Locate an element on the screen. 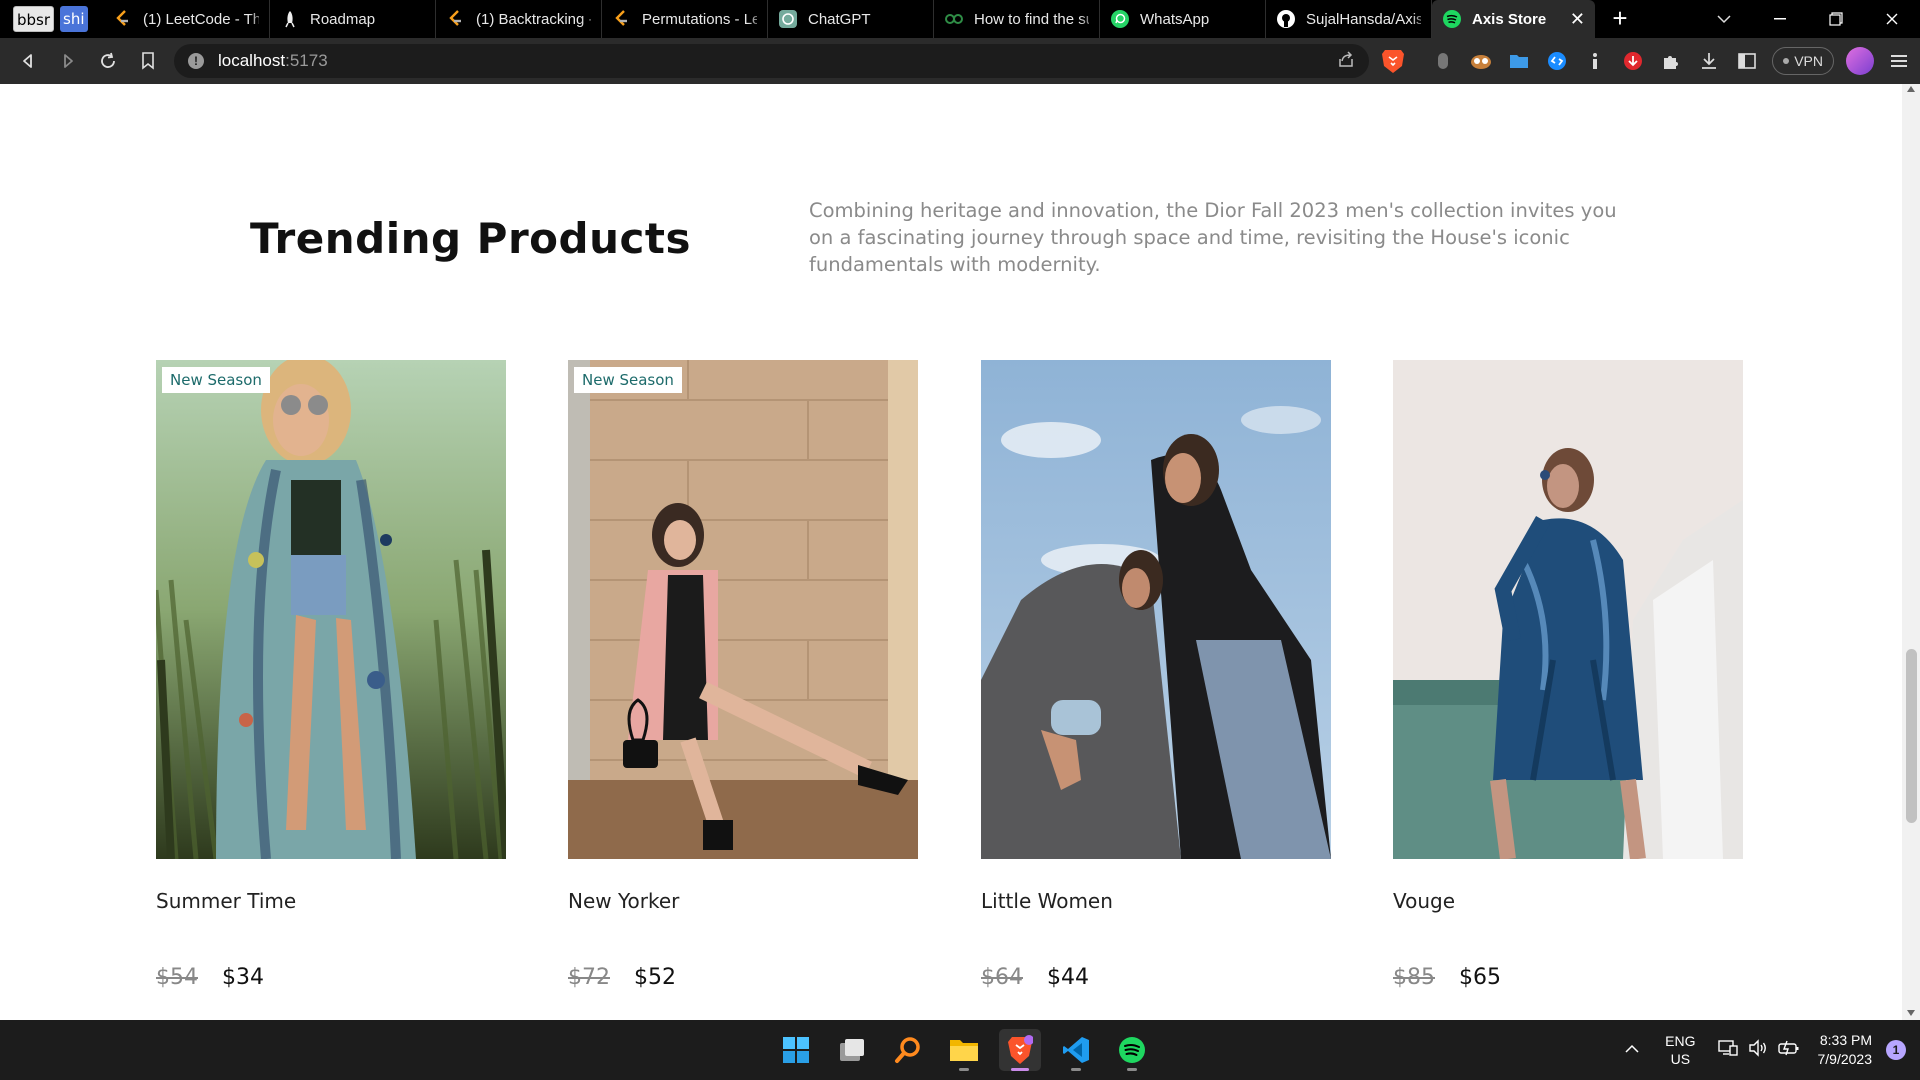 This screenshot has height=1080, width=1920. notification-badge: 1 is located at coordinates (1896, 1050).